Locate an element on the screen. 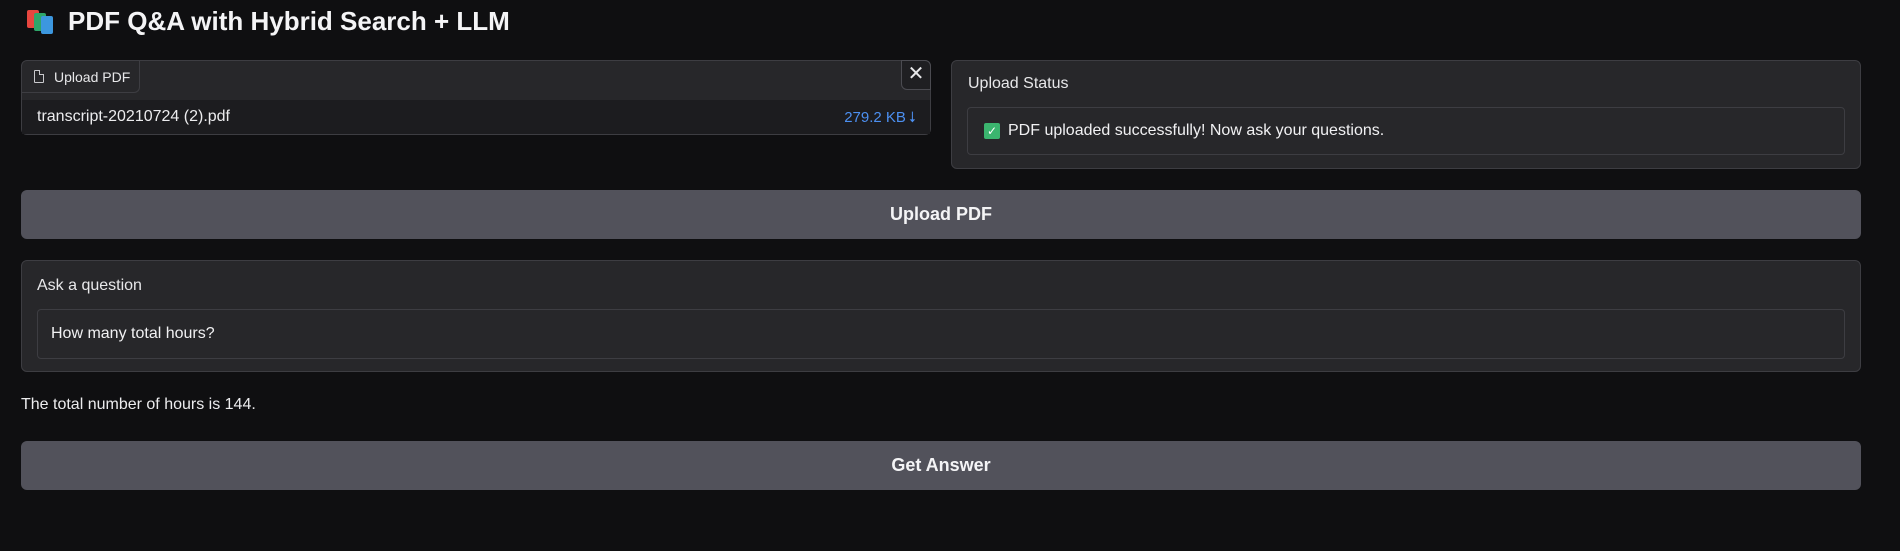 The height and width of the screenshot is (551, 1900). file-size: 279.2 KB is located at coordinates (875, 117).